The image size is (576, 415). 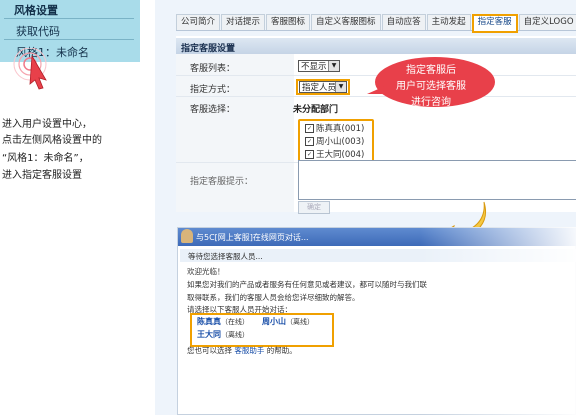 I want to click on label-column, so click(x=235, y=133).